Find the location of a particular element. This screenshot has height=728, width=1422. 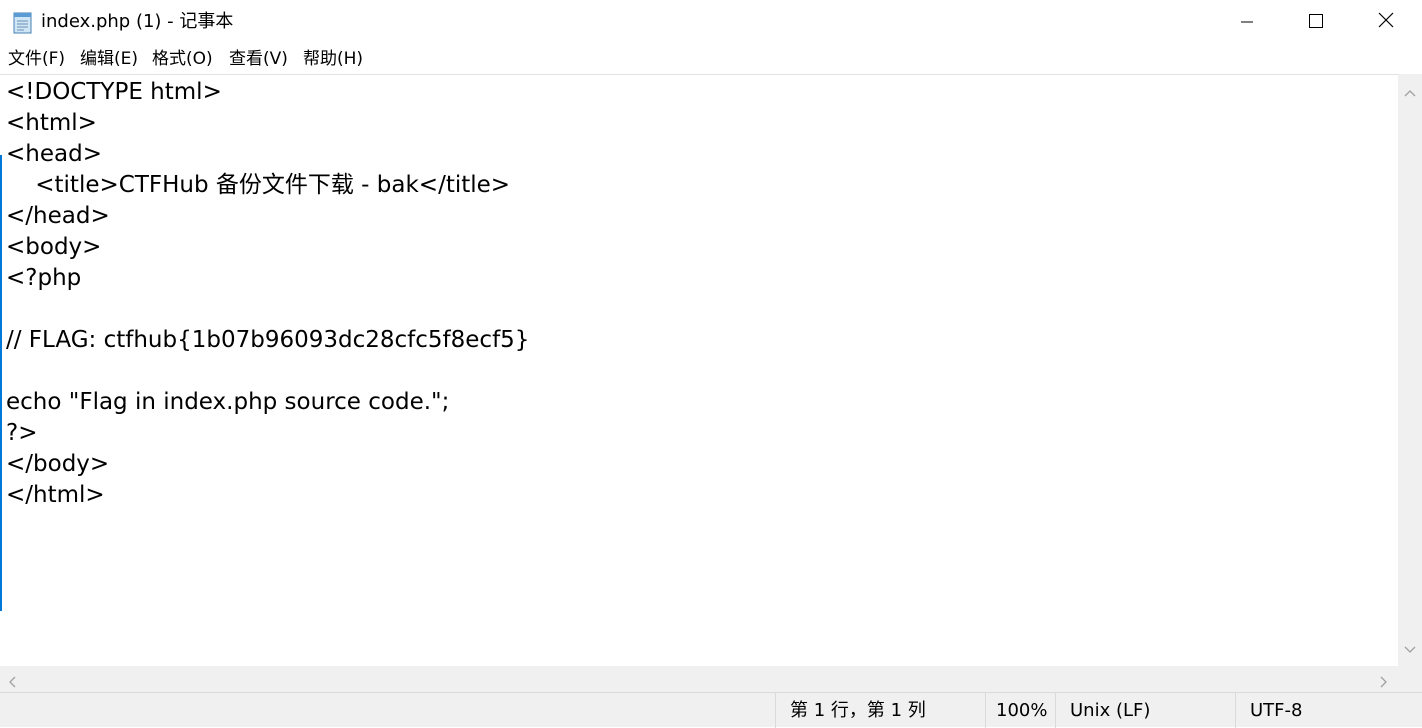

status-bar: 第 1 行，第 1 列 100% Unix (LF) UTF-8 is located at coordinates (711, 710).